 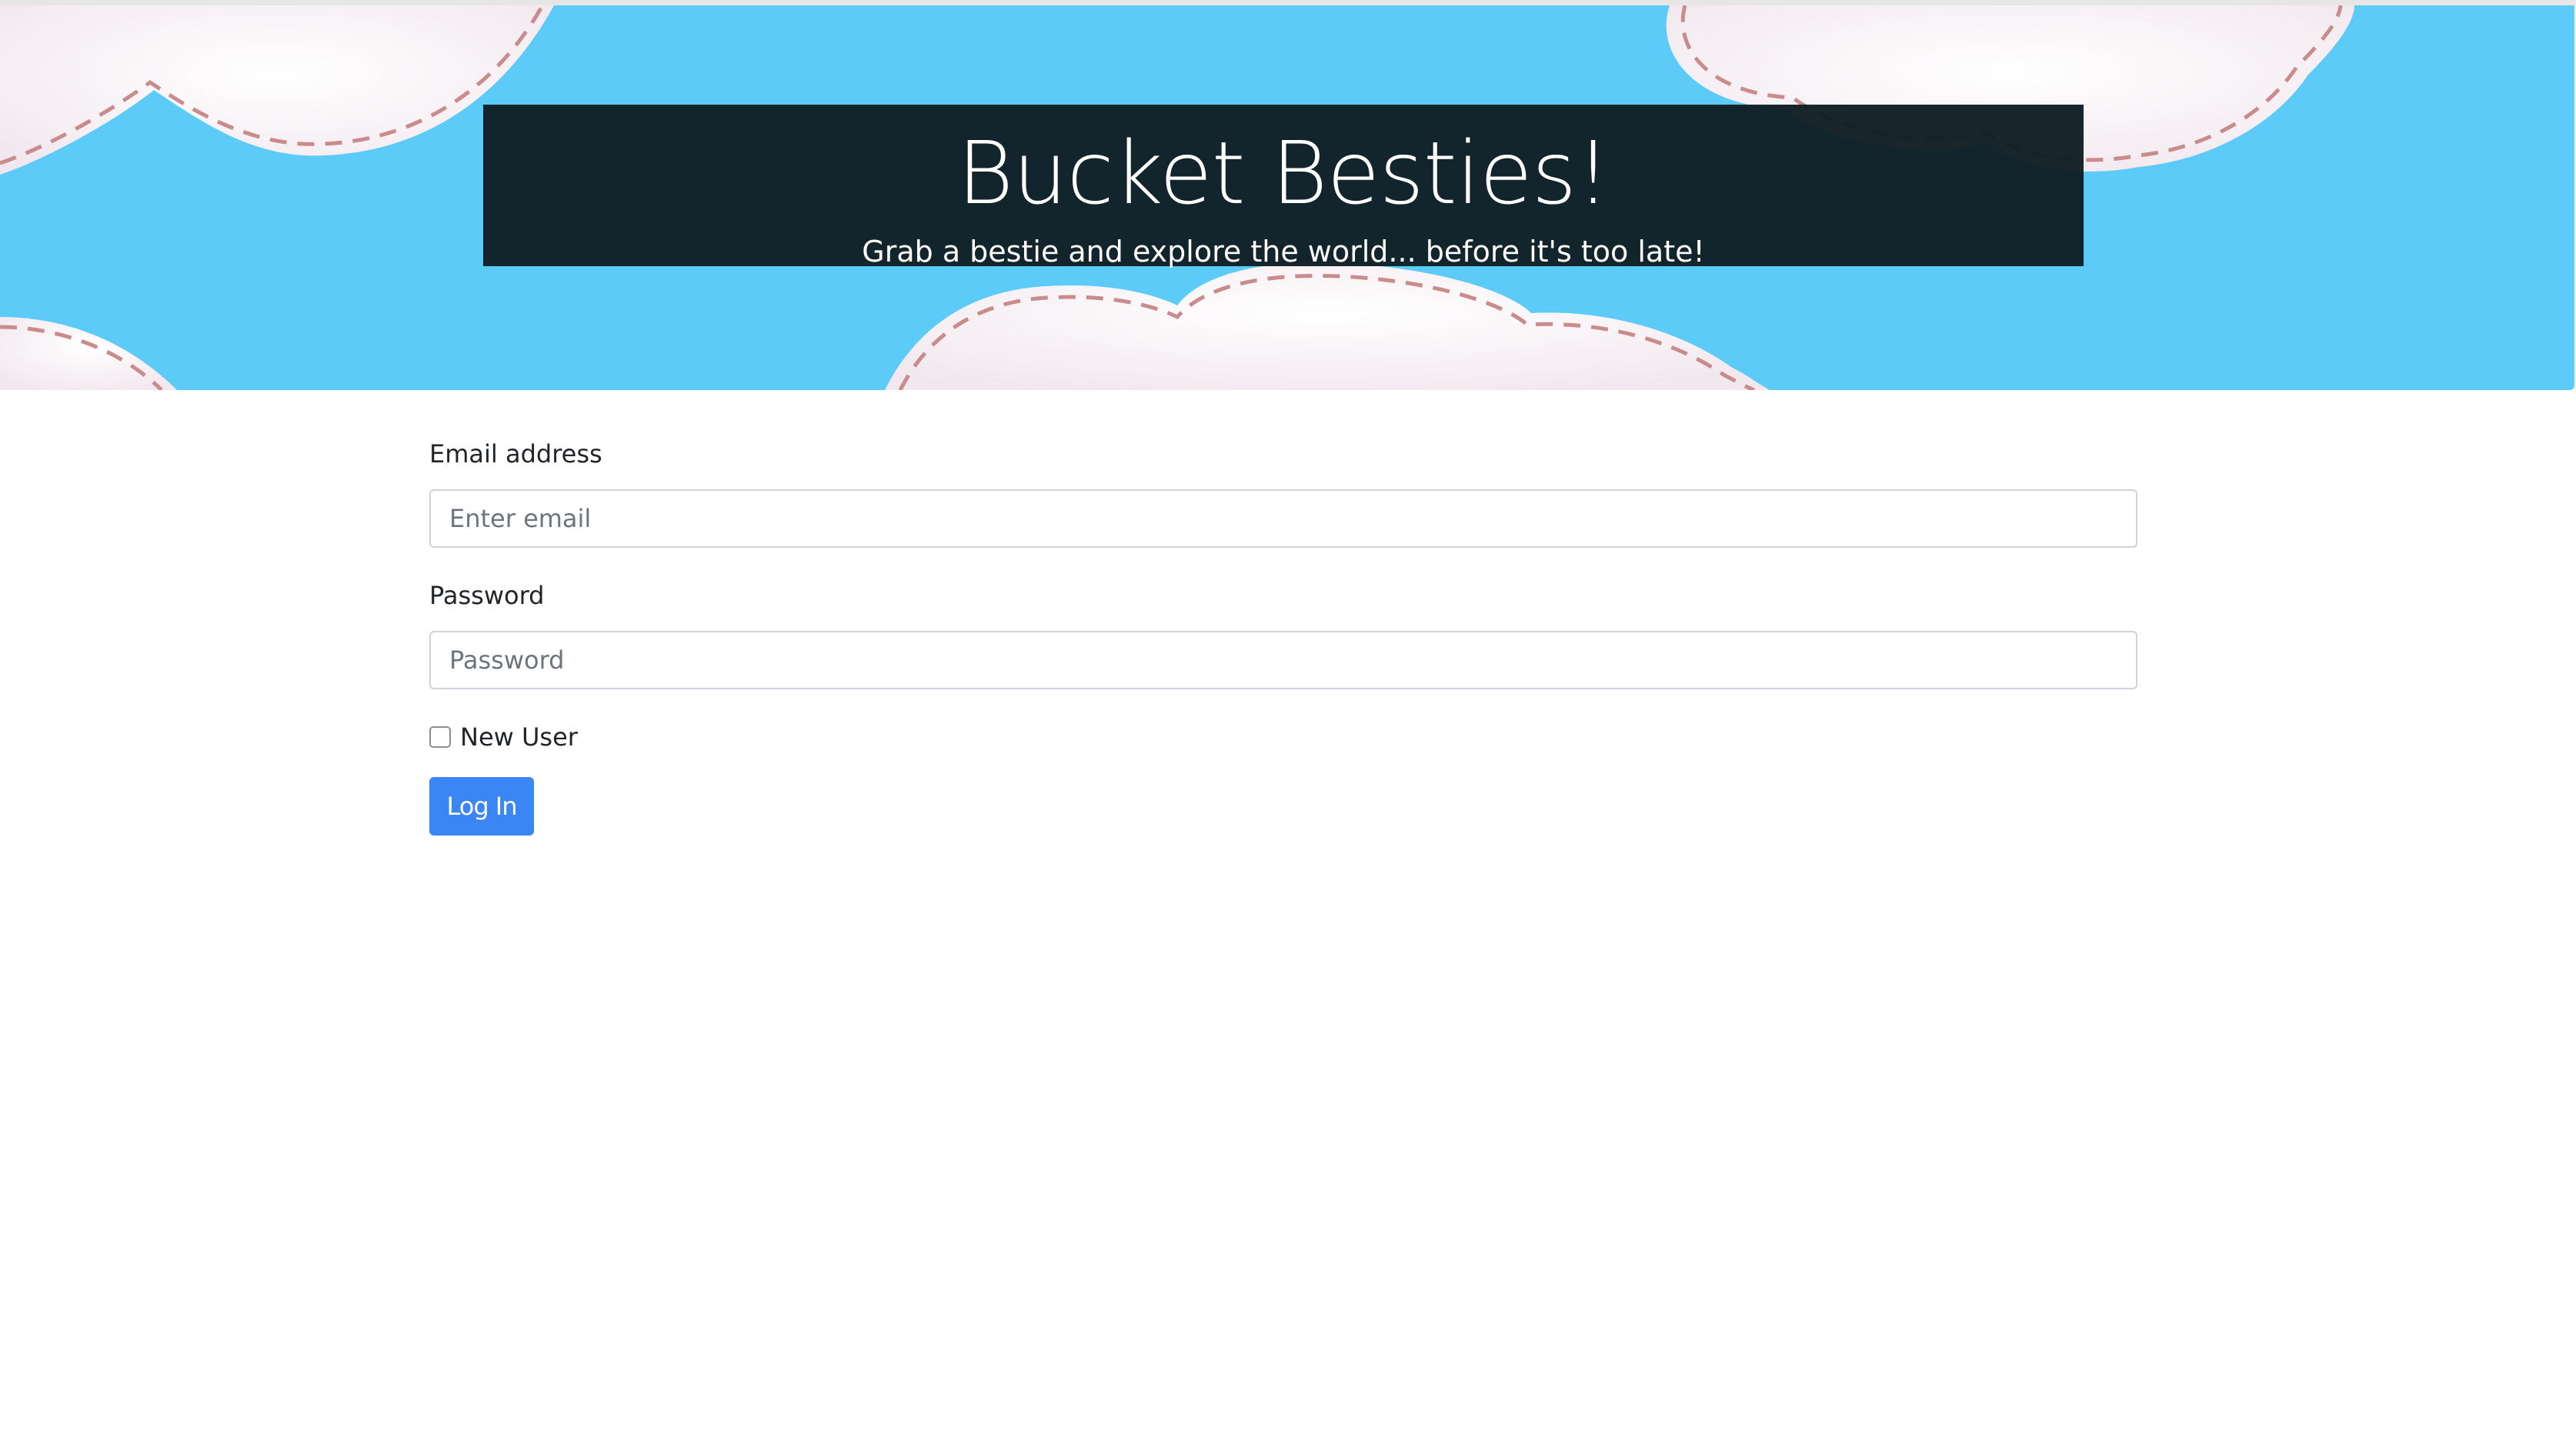 What do you see at coordinates (1283, 174) in the screenshot?
I see `page-title: Bucket Besties!` at bounding box center [1283, 174].